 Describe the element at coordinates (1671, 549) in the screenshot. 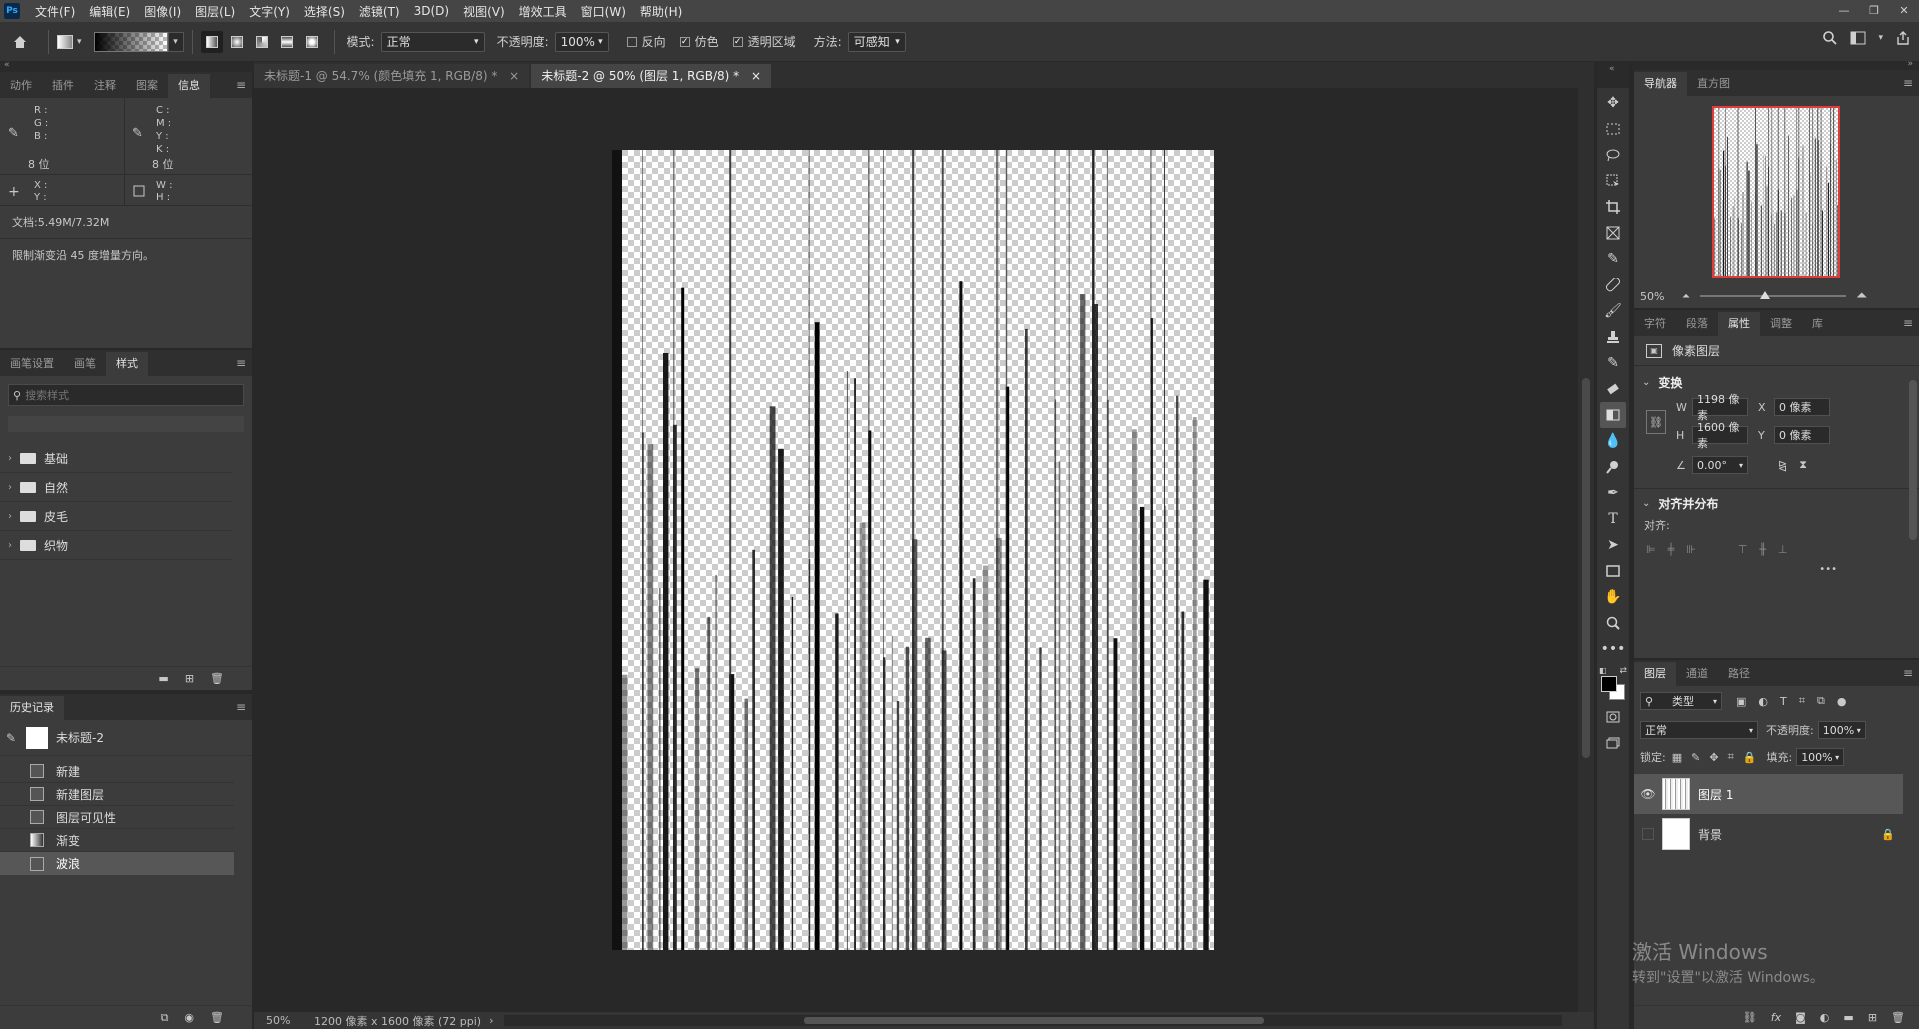

I see `align-center-h-icon: ╪` at that location.